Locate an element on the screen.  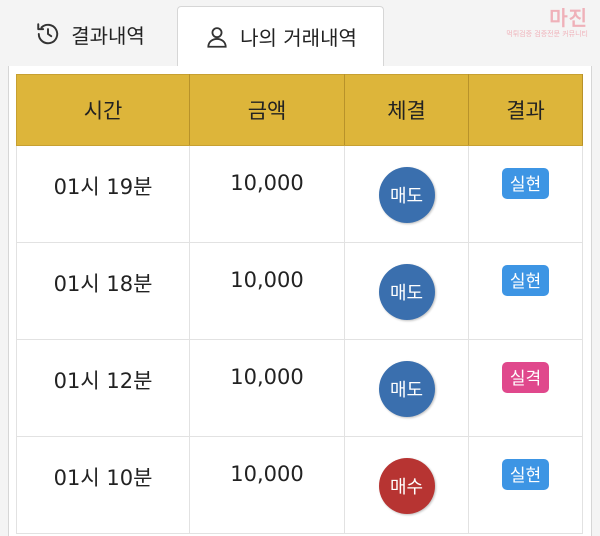
watermark-logo: 마진 먹튀검증 검증전문 커뮤니티 is located at coordinates (513, 20).